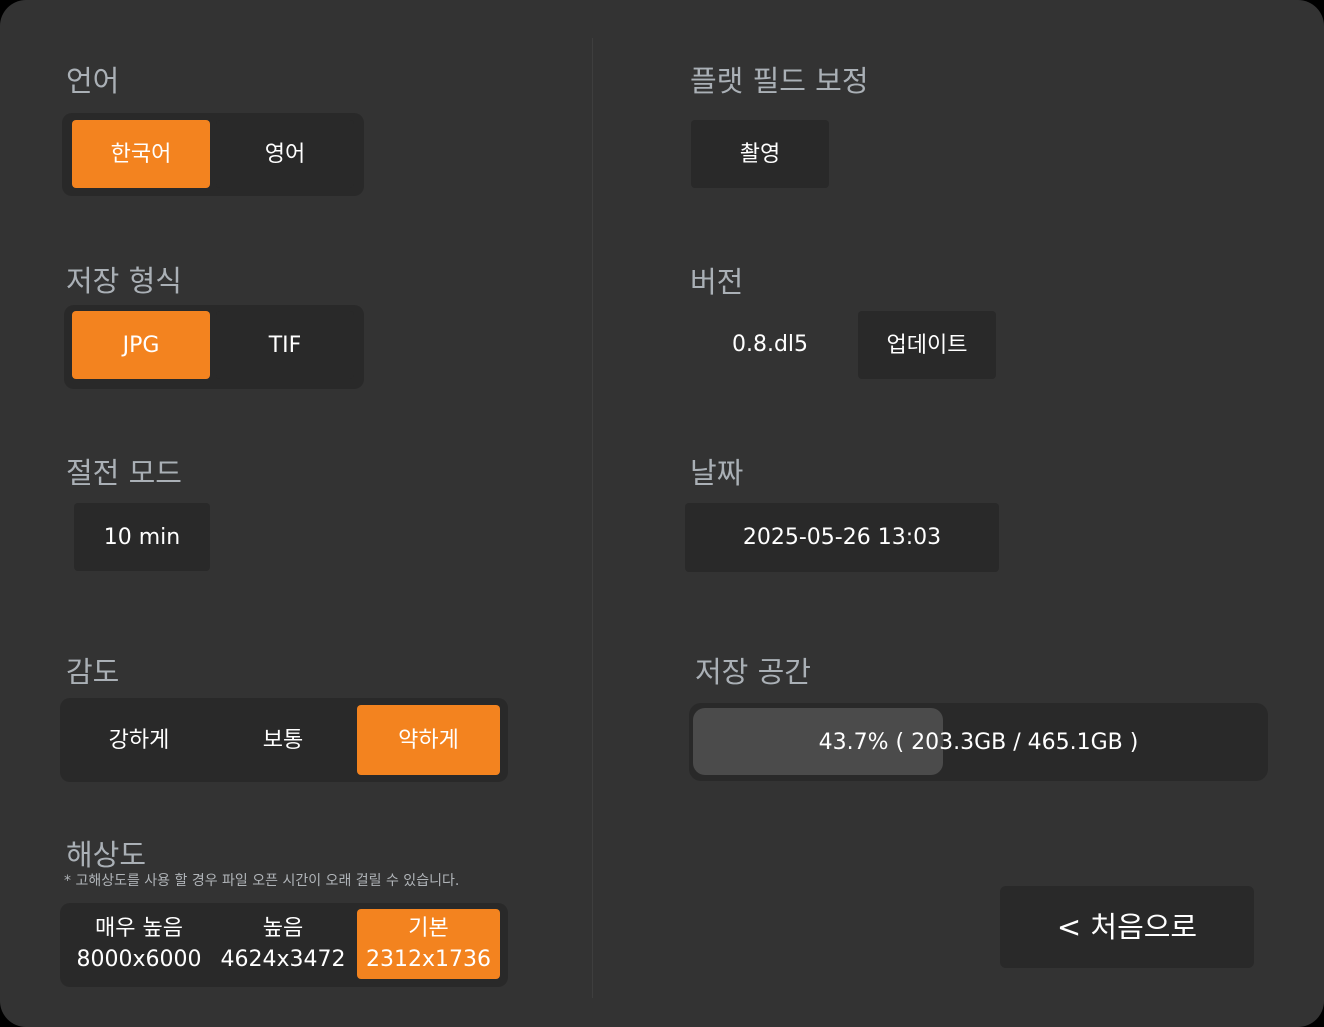 This screenshot has height=1027, width=1324. Describe the element at coordinates (124, 473) in the screenshot. I see `power-save-label: 절전 모드` at that location.